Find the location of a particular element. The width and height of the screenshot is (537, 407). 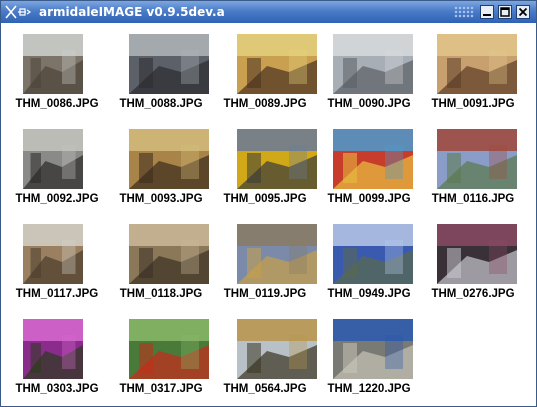

thumbnail-item: THM_0276.JPG is located at coordinates (473, 263).